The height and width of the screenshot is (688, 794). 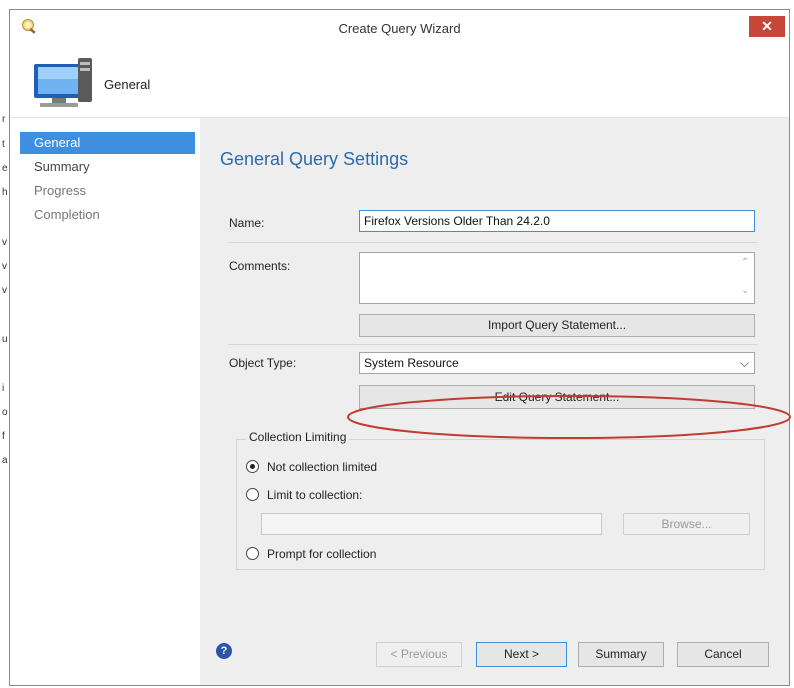 What do you see at coordinates (723, 654) in the screenshot?
I see `cancel-button: Cancel` at bounding box center [723, 654].